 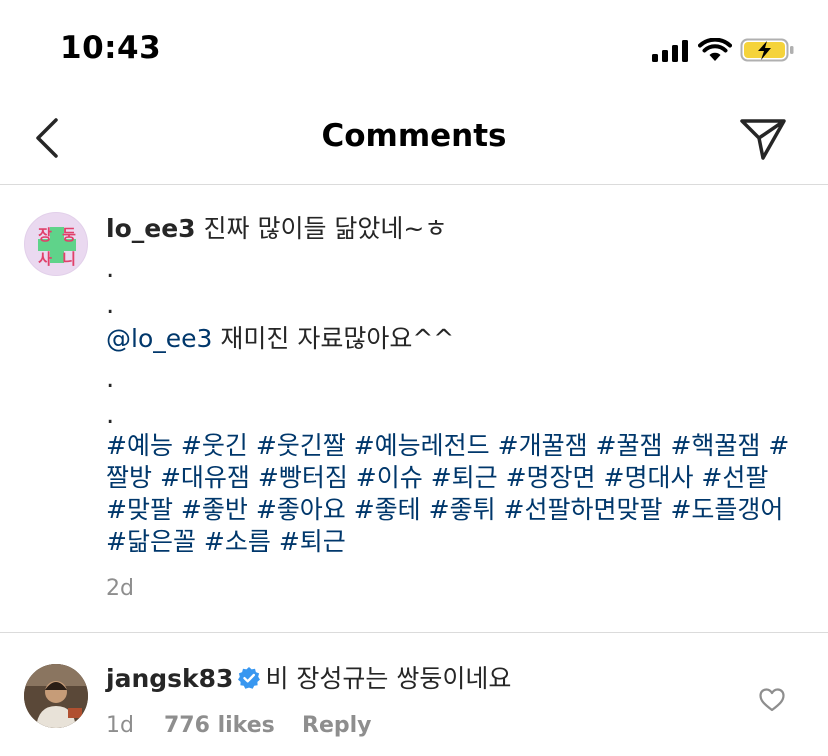 I want to click on hashtag-link: #좋반, so click(x=214, y=509).